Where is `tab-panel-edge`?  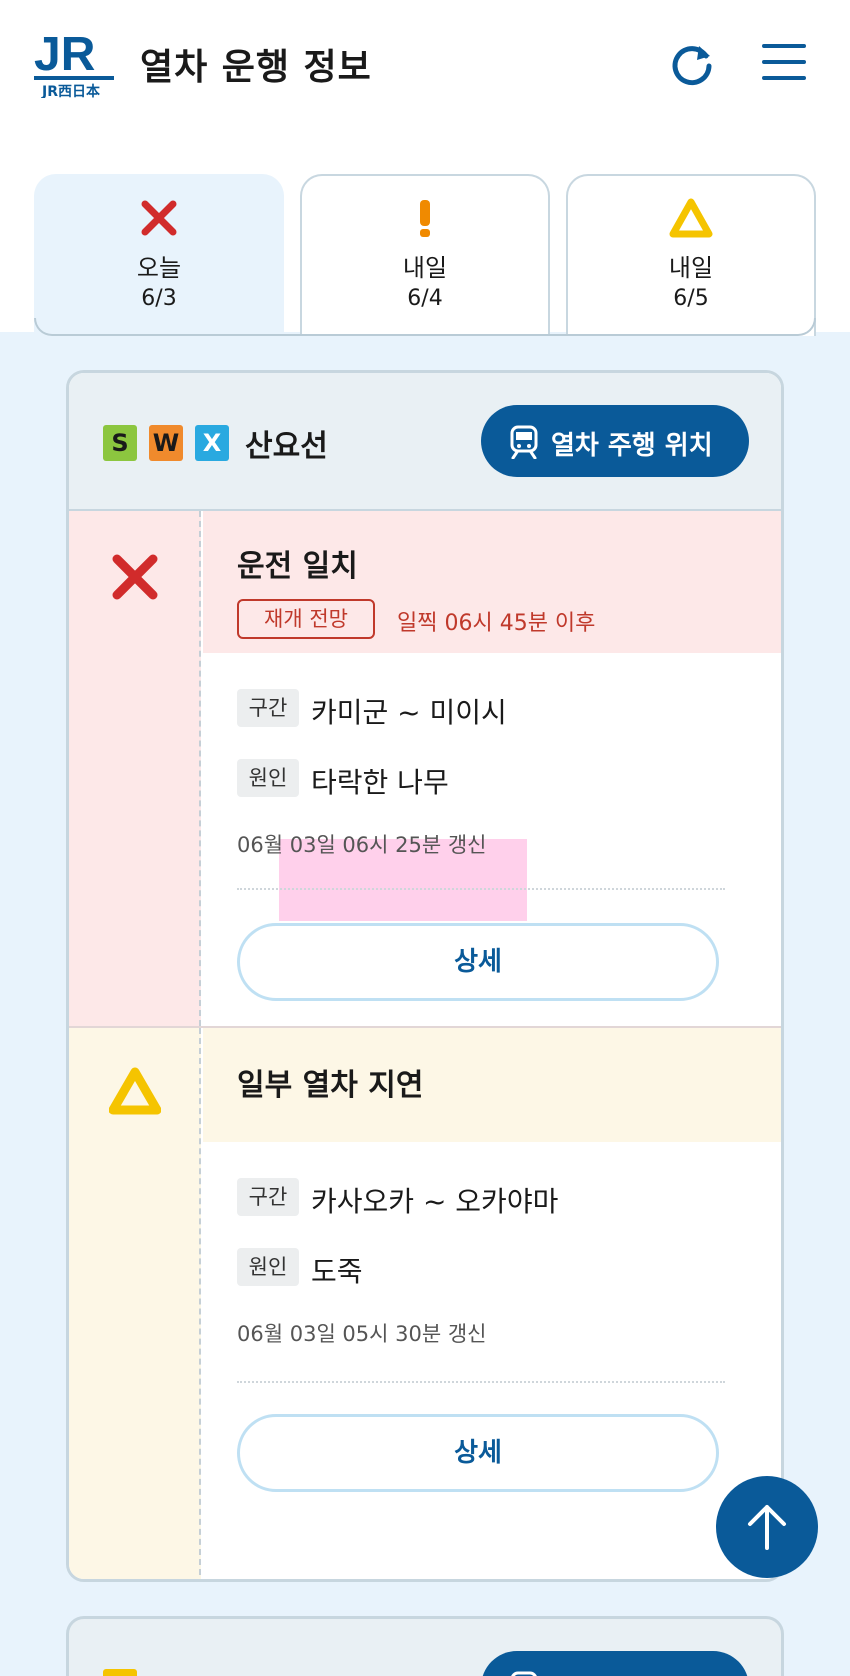
tab-panel-edge is located at coordinates (425, 327).